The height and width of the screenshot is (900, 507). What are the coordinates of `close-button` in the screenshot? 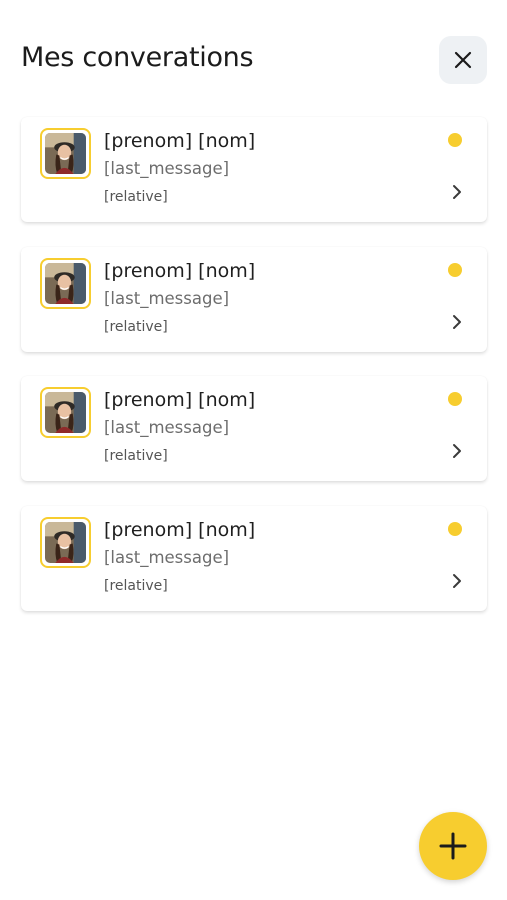 It's located at (463, 60).